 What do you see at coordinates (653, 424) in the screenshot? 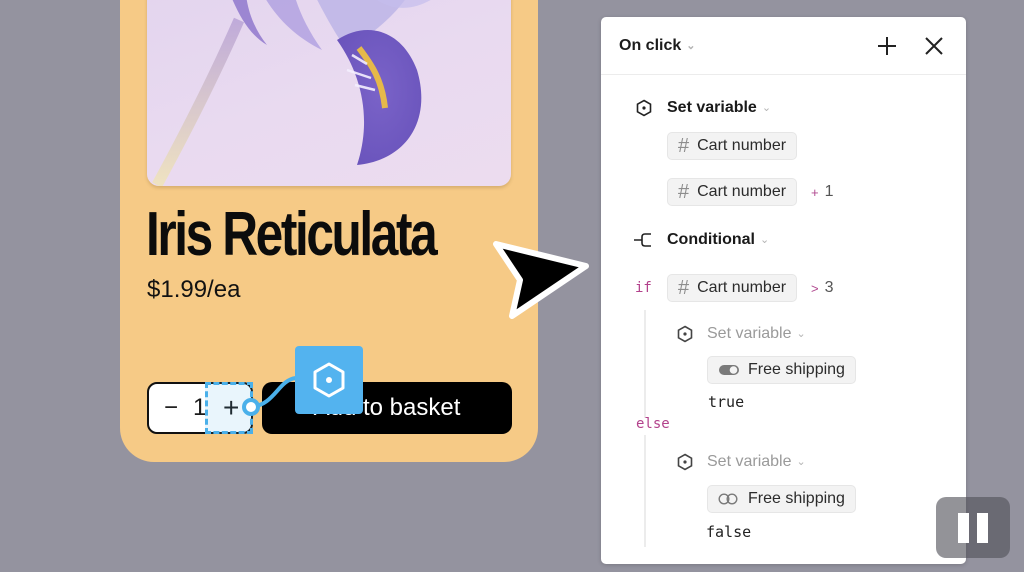
I see `else-keyword: else` at bounding box center [653, 424].